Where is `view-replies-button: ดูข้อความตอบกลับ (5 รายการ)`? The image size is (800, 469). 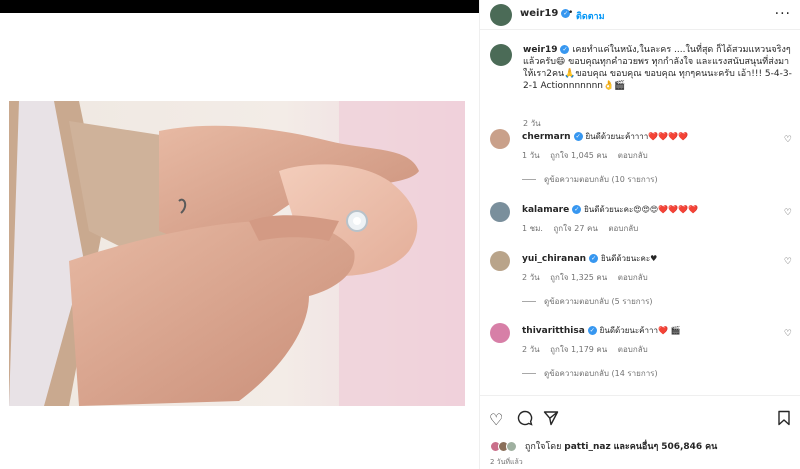 view-replies-button: ดูข้อความตอบกลับ (5 รายการ) is located at coordinates (587, 301).